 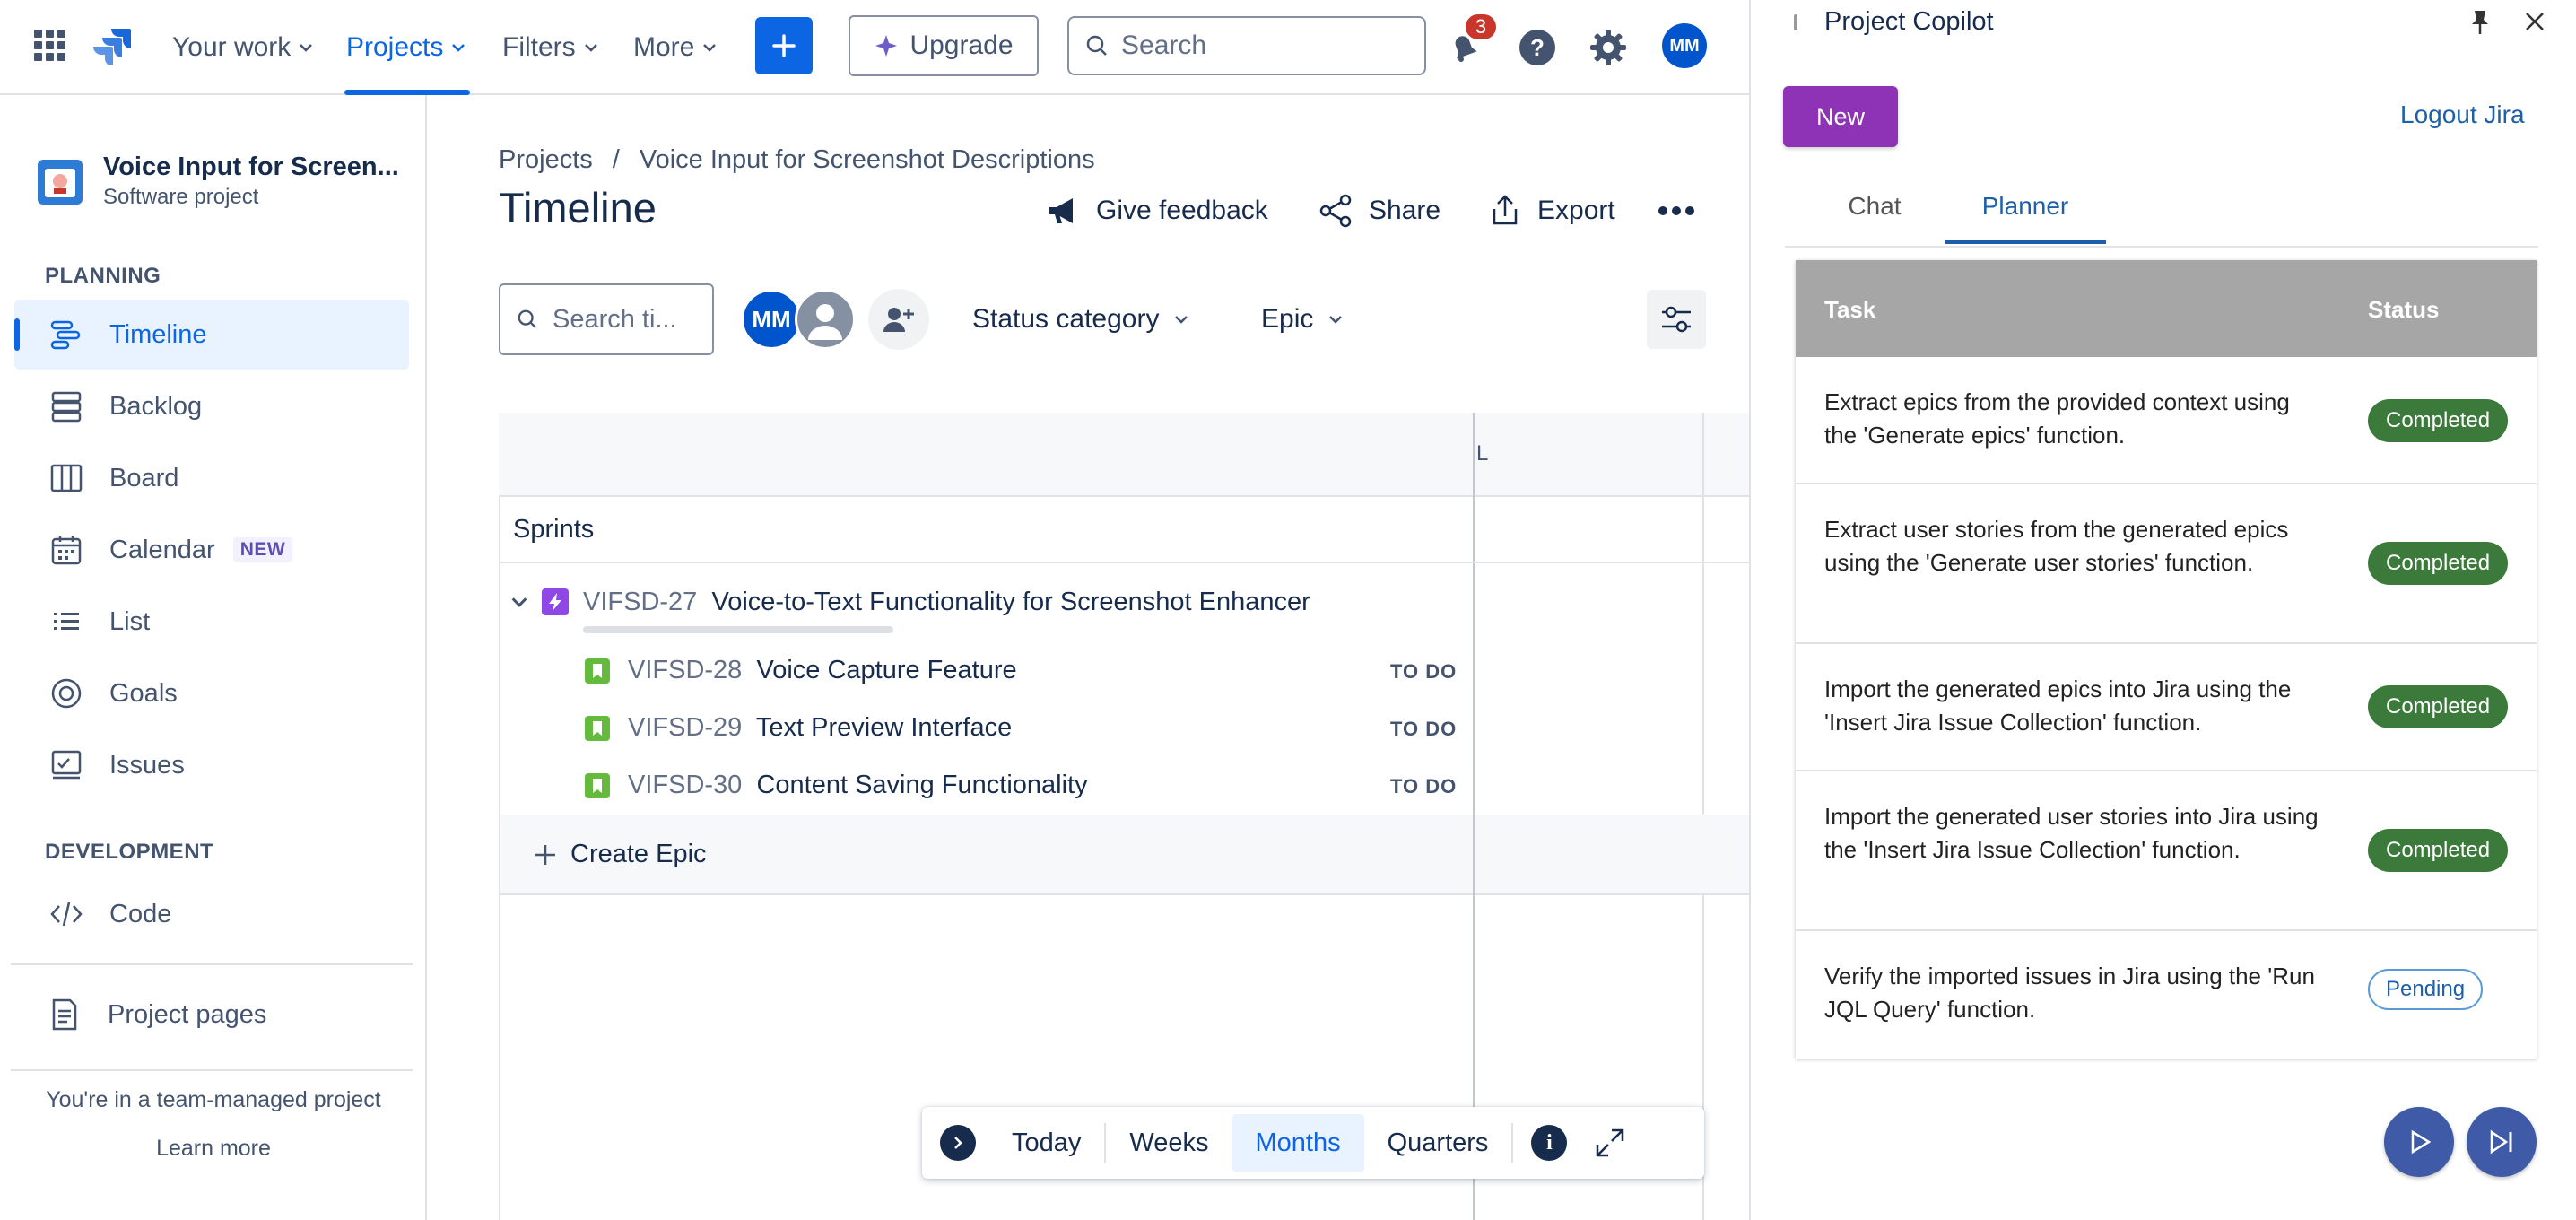 I want to click on info-icon: i, so click(x=1549, y=1143).